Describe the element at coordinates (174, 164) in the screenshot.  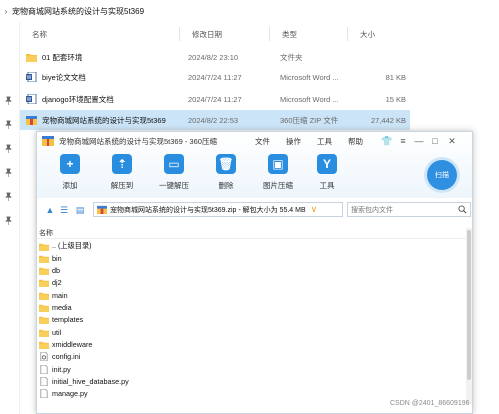
I see `one-click-extract-icon: ▭` at that location.